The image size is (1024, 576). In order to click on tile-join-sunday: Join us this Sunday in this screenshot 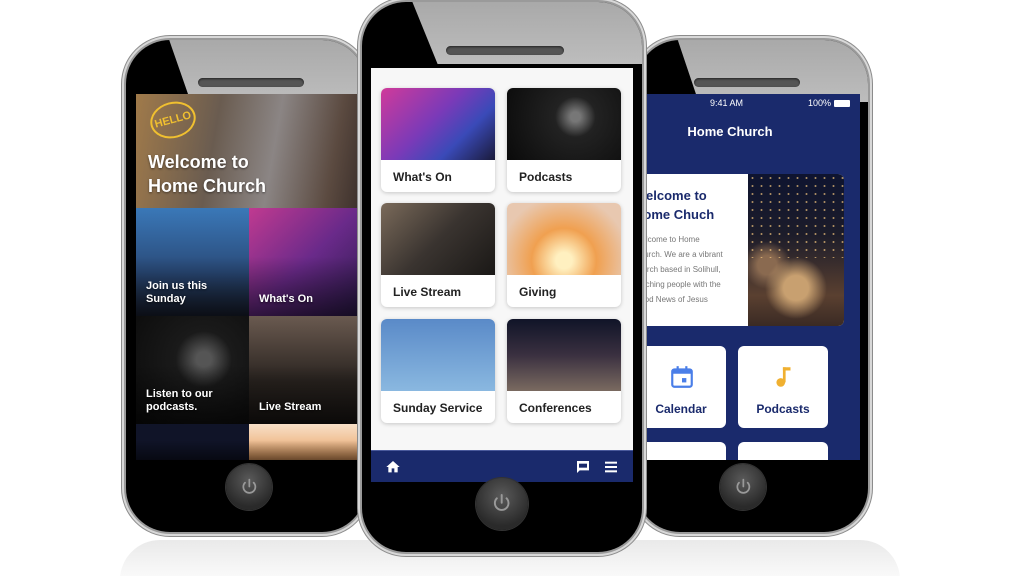, I will do `click(192, 262)`.